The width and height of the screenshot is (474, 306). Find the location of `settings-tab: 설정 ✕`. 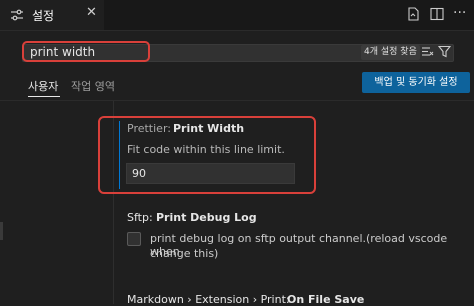

settings-tab: 설정 ✕ is located at coordinates (52, 15).